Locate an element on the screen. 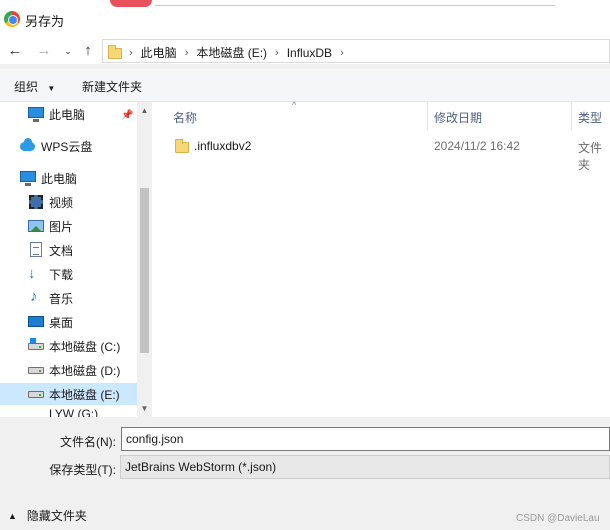  nav-item-label: 下载 is located at coordinates (61, 274).